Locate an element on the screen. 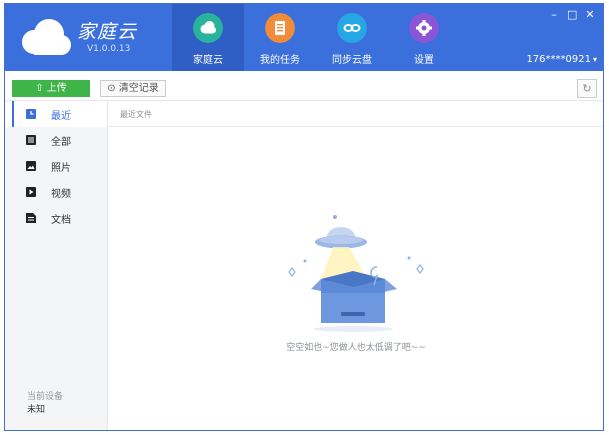 This screenshot has height=435, width=609. app-name: 家庭云 is located at coordinates (107, 32).